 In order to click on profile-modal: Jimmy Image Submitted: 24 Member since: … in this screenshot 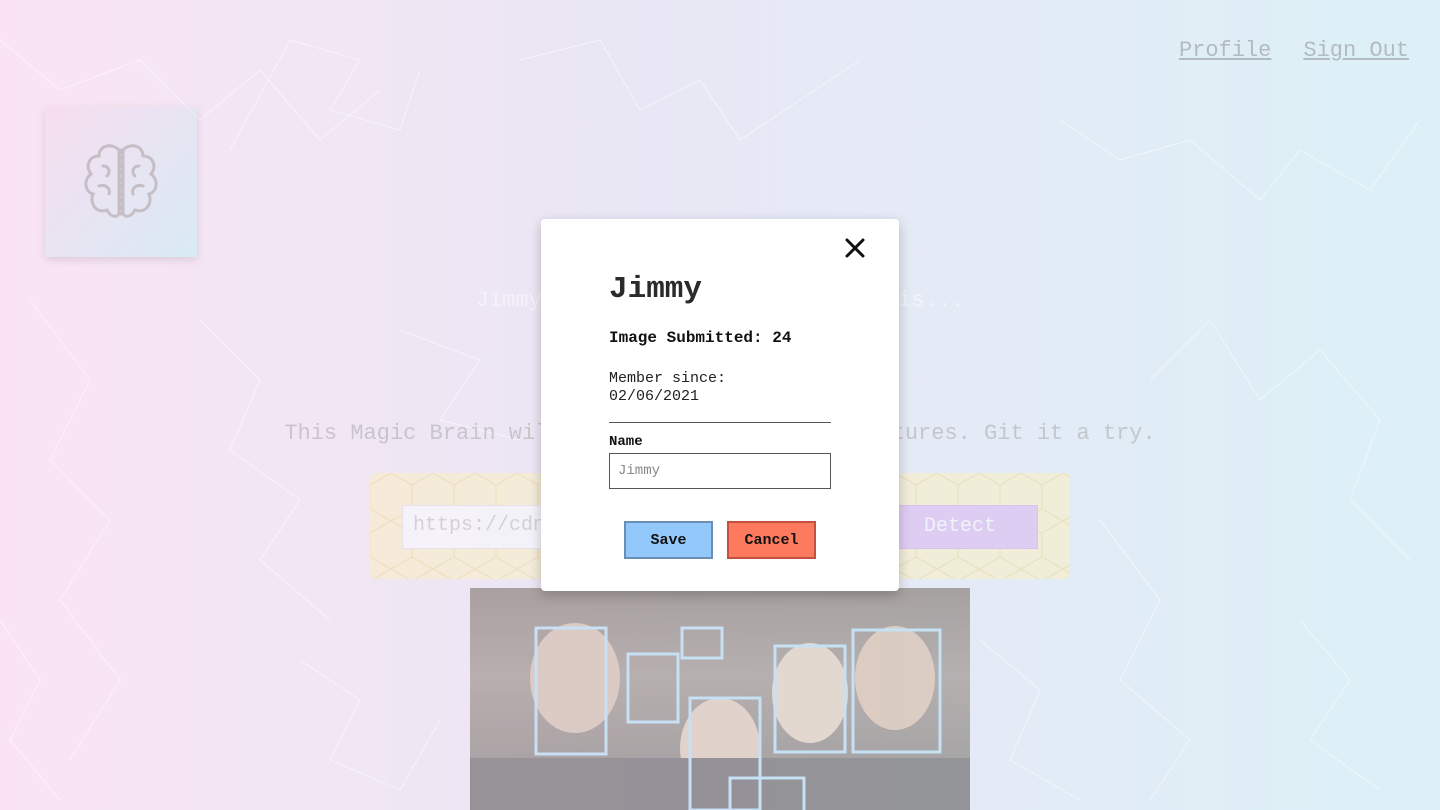, I will do `click(720, 405)`.